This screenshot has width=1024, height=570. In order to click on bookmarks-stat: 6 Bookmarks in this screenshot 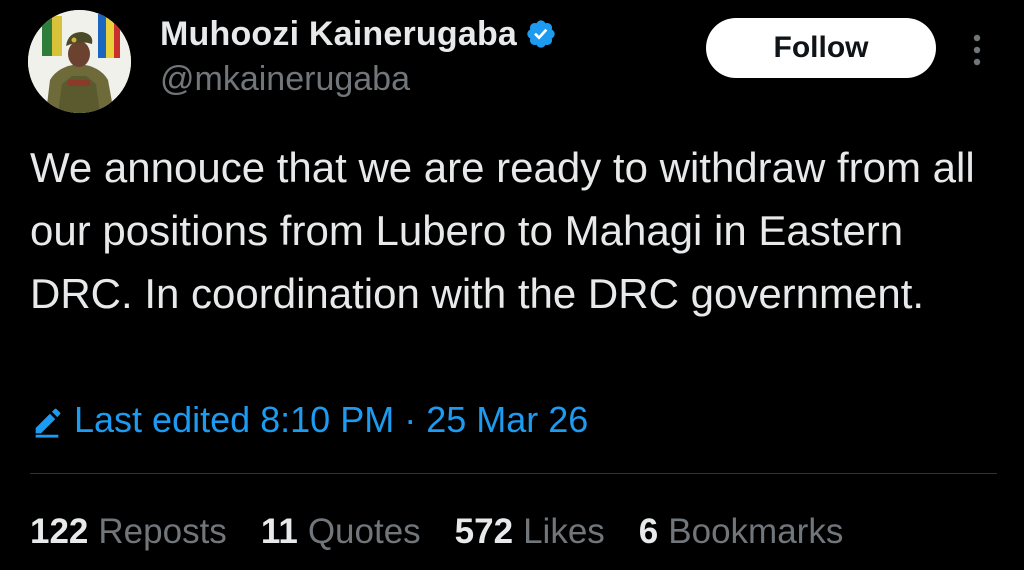, I will do `click(741, 532)`.